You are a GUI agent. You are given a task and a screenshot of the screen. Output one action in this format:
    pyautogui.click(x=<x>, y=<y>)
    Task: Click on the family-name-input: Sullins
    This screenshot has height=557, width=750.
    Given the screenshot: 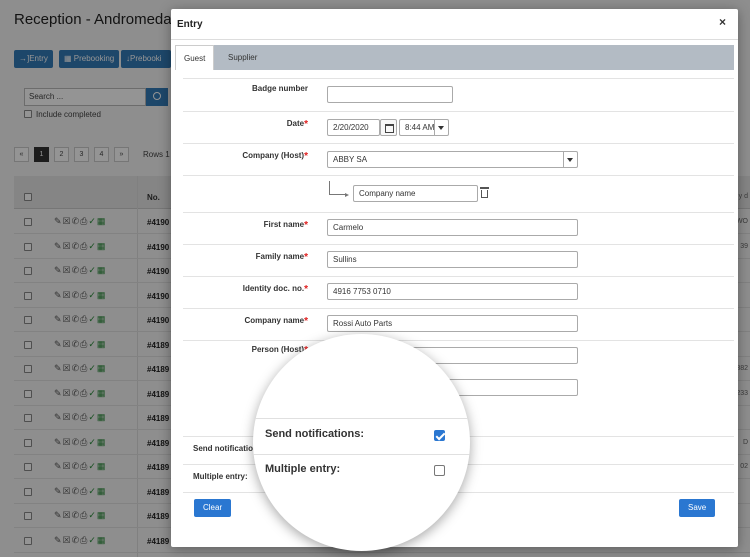 What is the action you would take?
    pyautogui.click(x=452, y=259)
    